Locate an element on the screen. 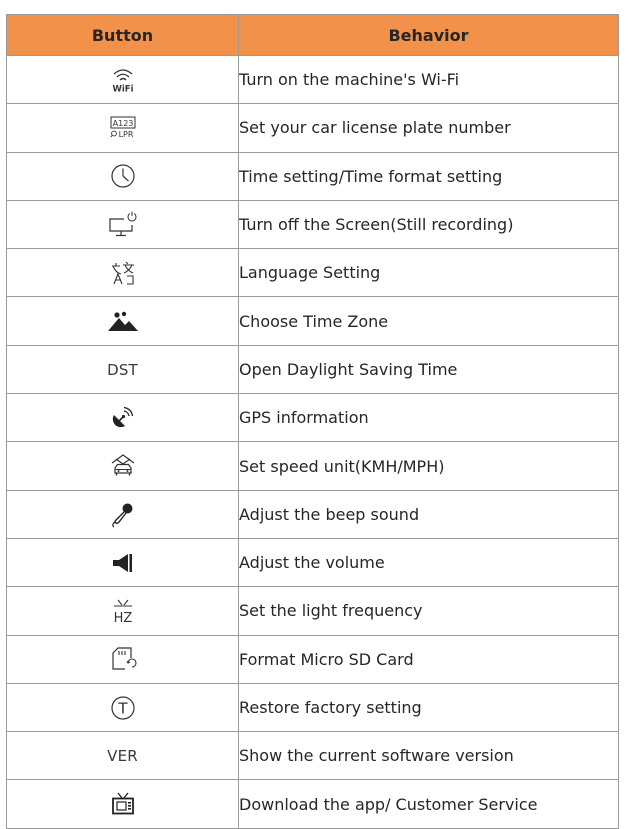  speaker-icon is located at coordinates (123, 563).